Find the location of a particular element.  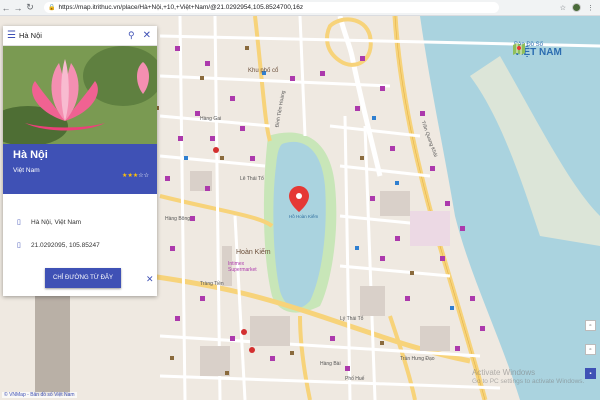

lake-label: Hồ Hoàn Kiếm is located at coordinates (304, 216).